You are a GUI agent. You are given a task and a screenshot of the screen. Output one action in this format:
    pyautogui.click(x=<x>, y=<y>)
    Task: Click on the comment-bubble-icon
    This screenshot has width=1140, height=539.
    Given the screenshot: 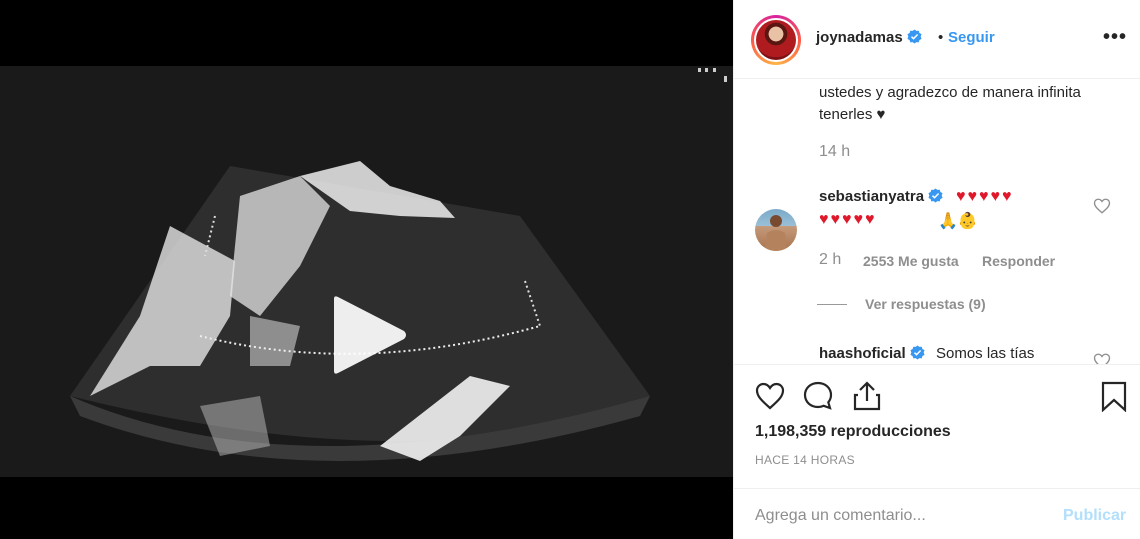 What is the action you would take?
    pyautogui.click(x=818, y=396)
    